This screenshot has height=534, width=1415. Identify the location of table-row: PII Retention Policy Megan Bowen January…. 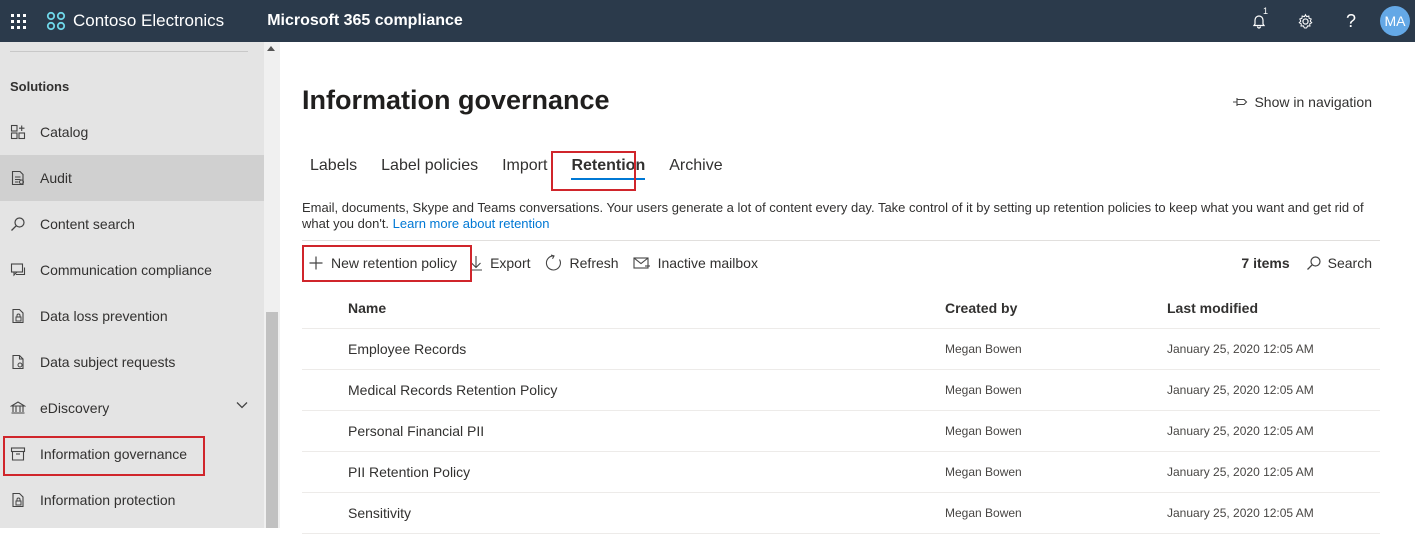
(841, 472).